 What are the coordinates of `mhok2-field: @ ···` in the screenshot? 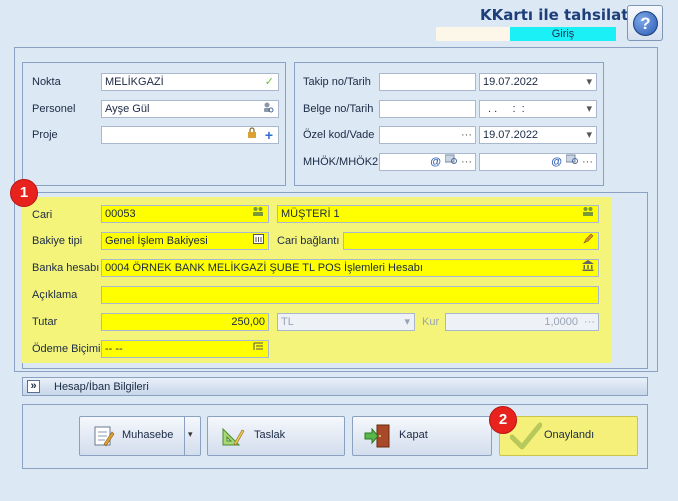 It's located at (538, 162).